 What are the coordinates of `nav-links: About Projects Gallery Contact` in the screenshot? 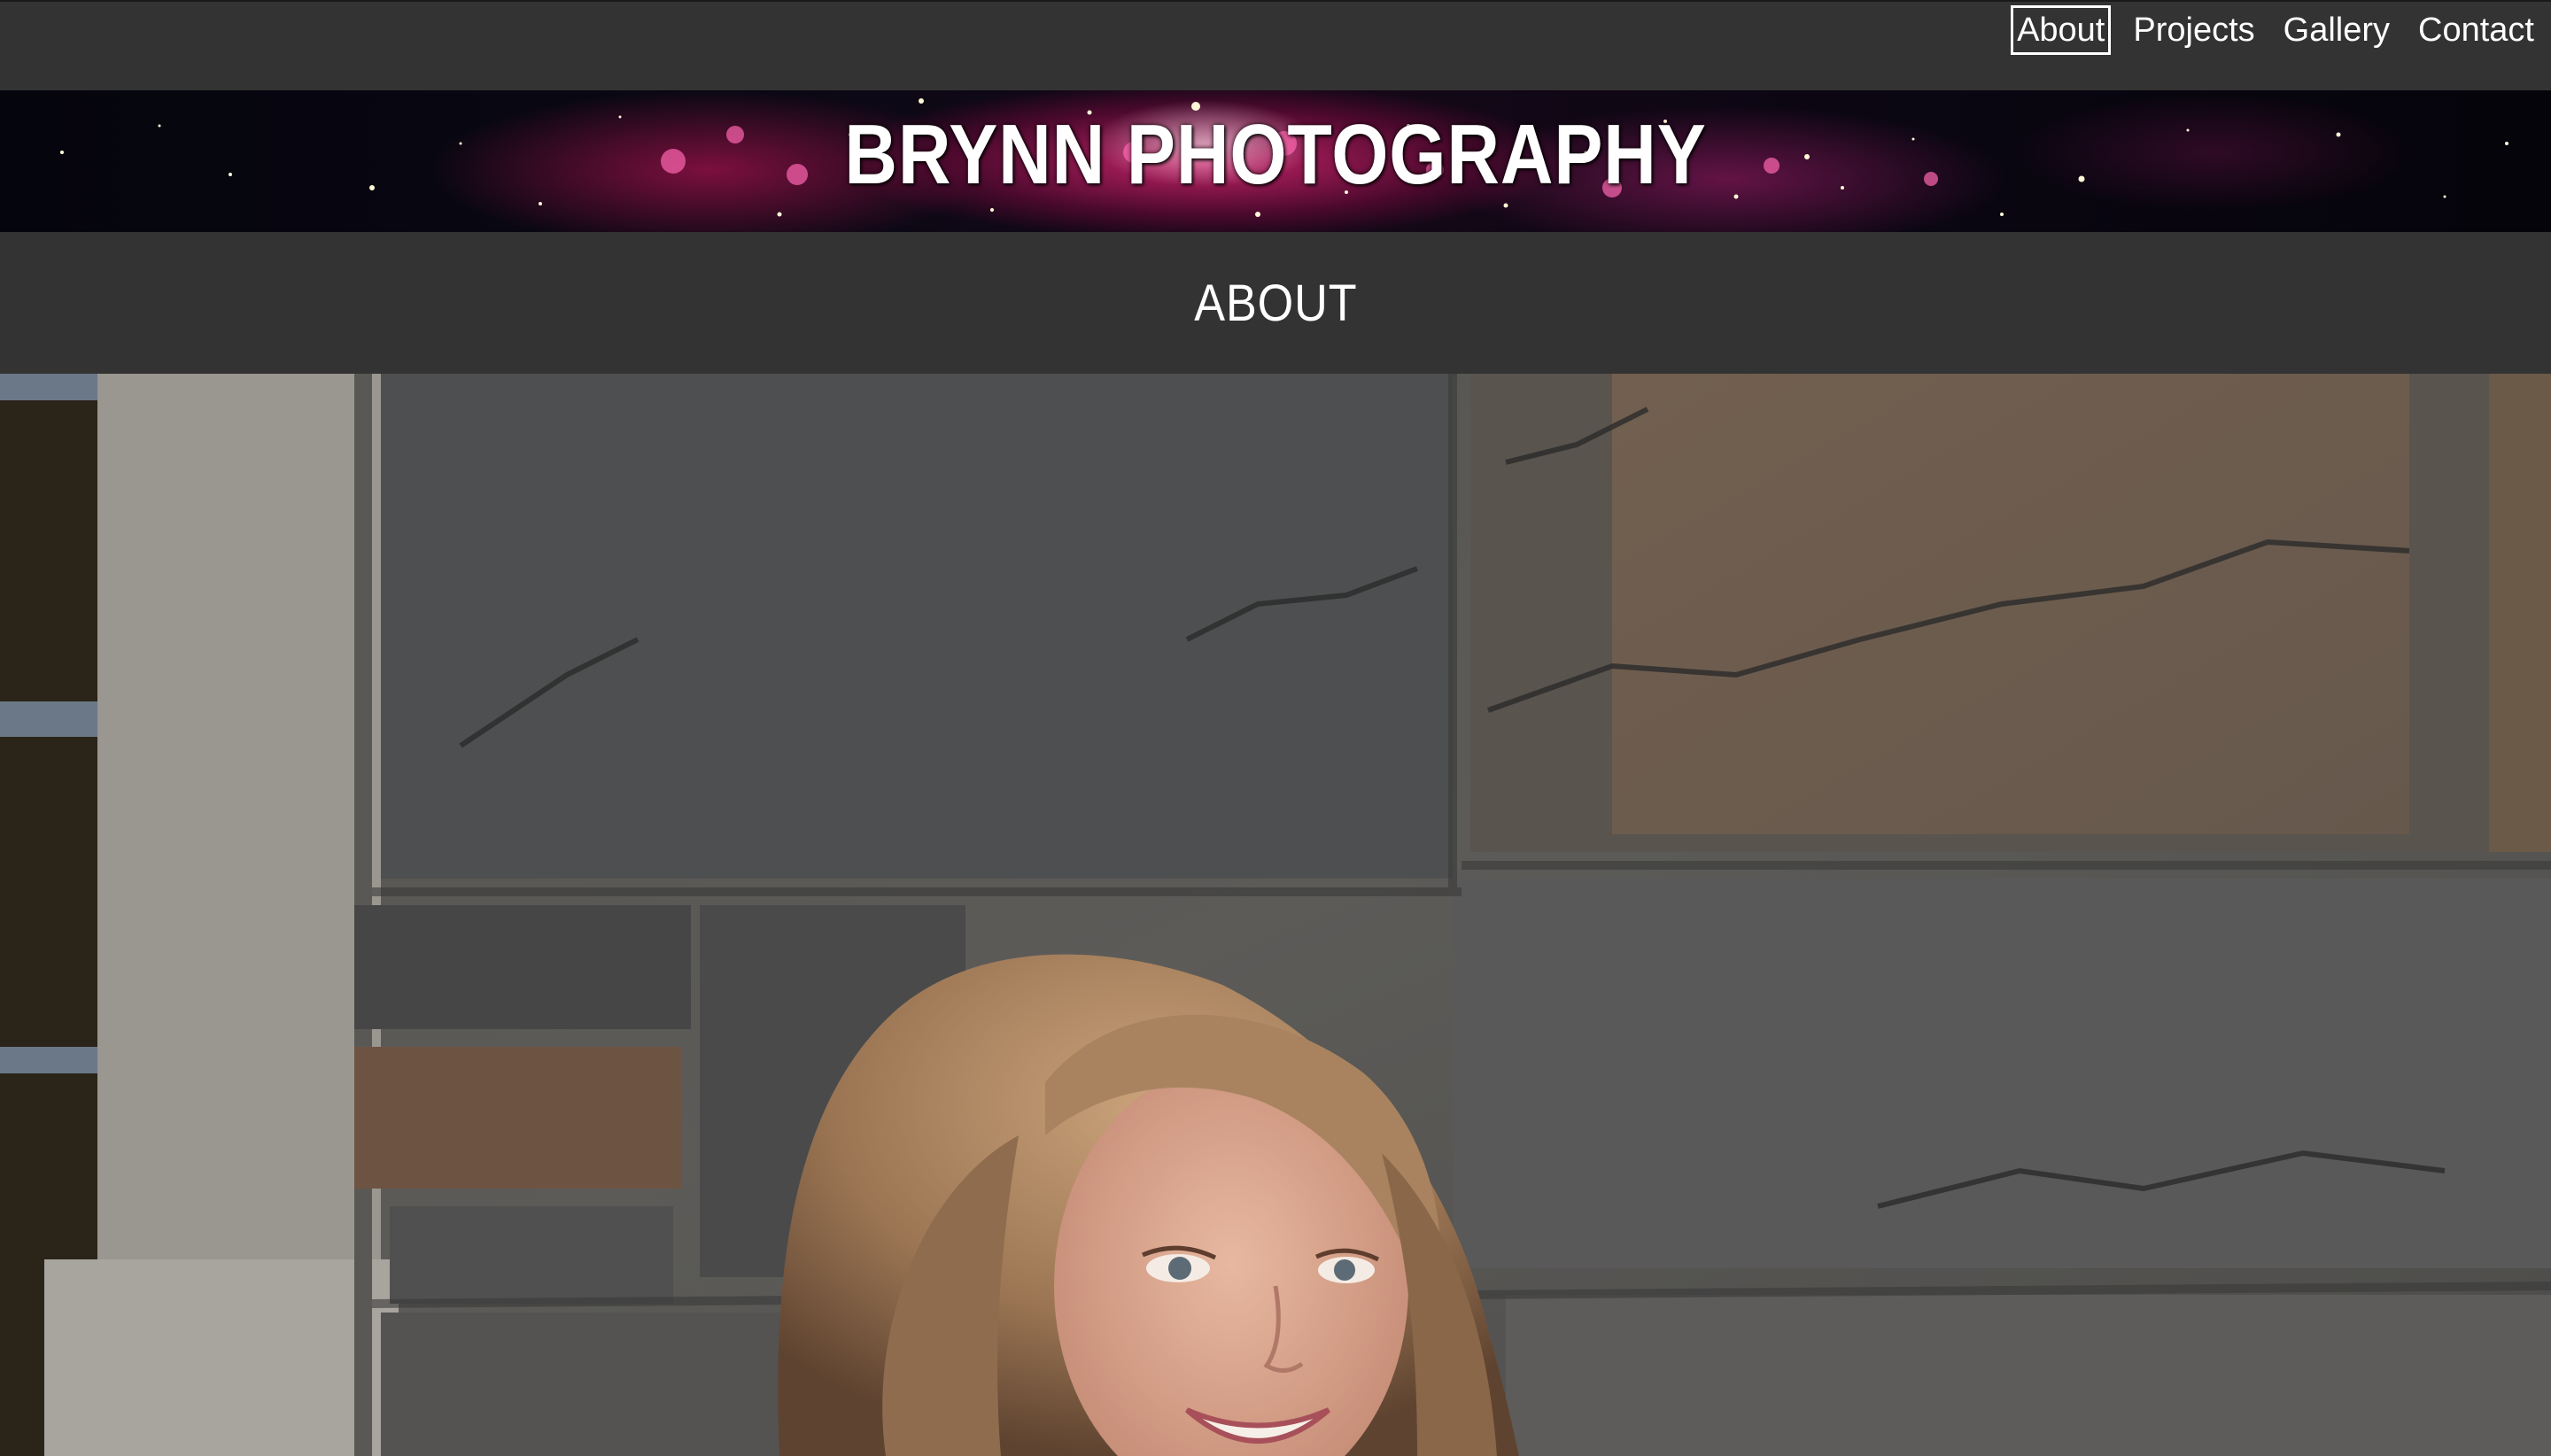 It's located at (2275, 30).